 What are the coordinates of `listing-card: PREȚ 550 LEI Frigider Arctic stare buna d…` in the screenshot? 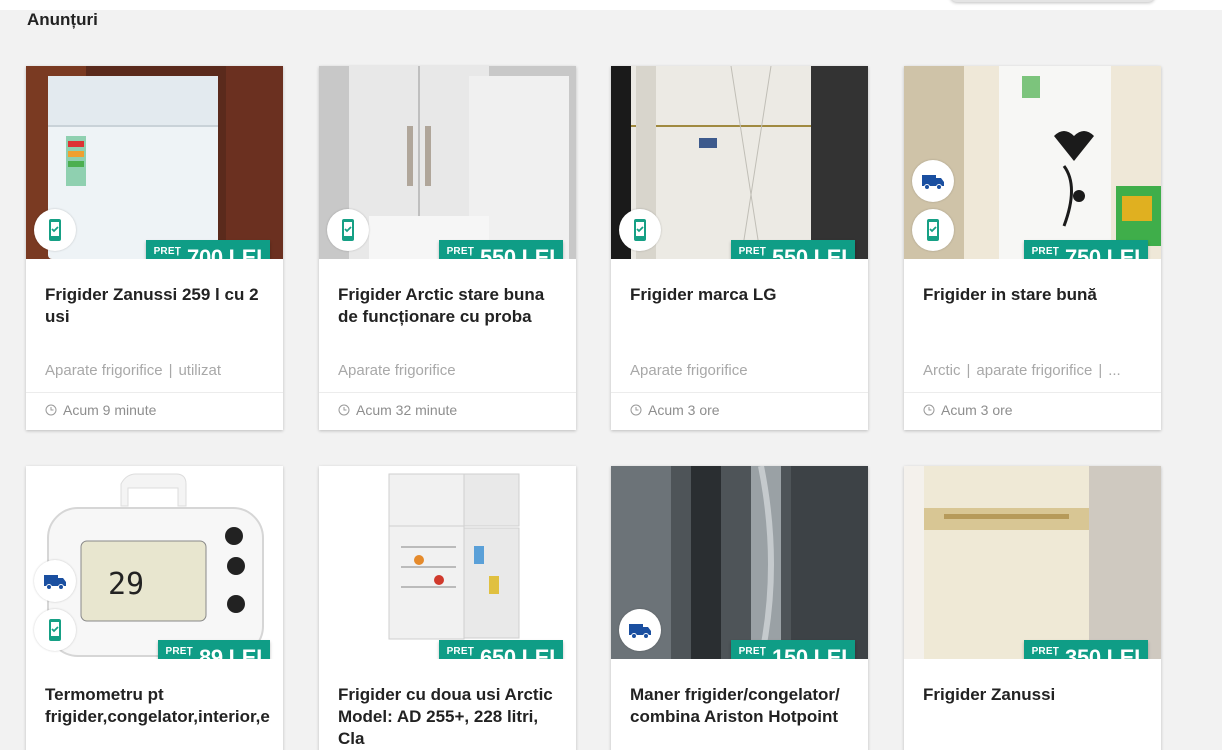 It's located at (447, 248).